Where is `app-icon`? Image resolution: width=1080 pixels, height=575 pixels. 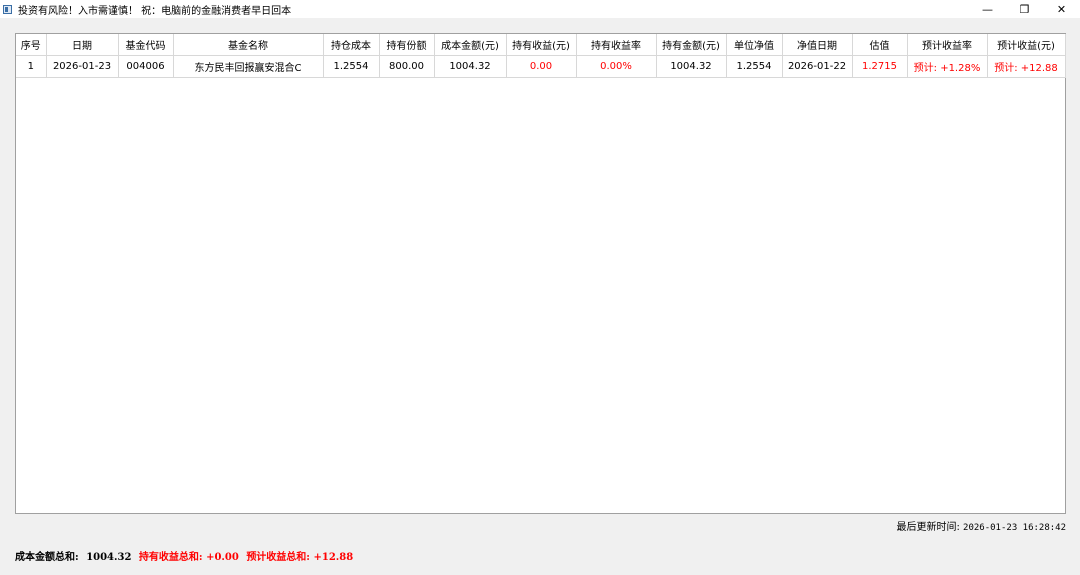
app-icon is located at coordinates (7, 9).